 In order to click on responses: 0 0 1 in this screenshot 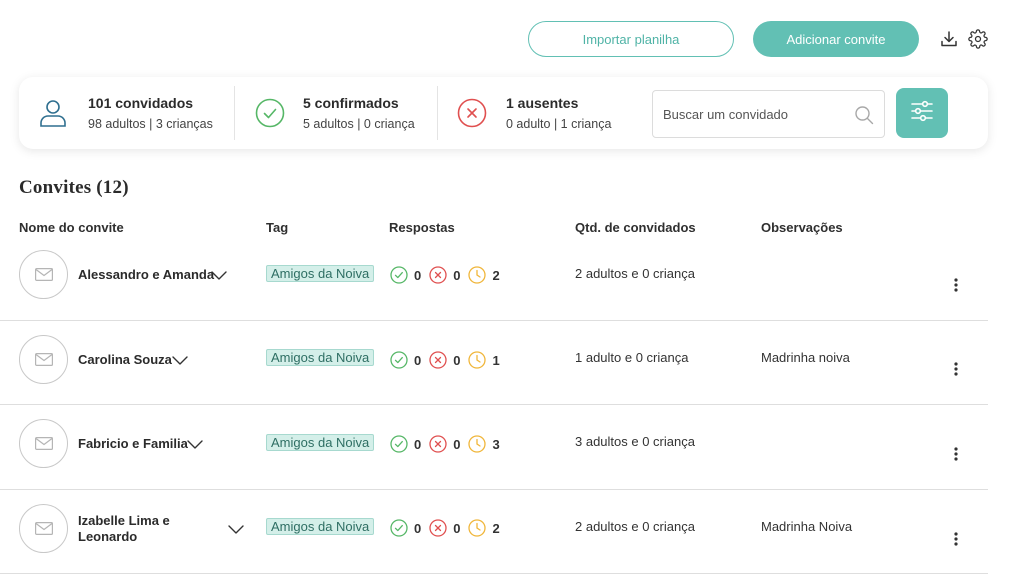, I will do `click(448, 360)`.